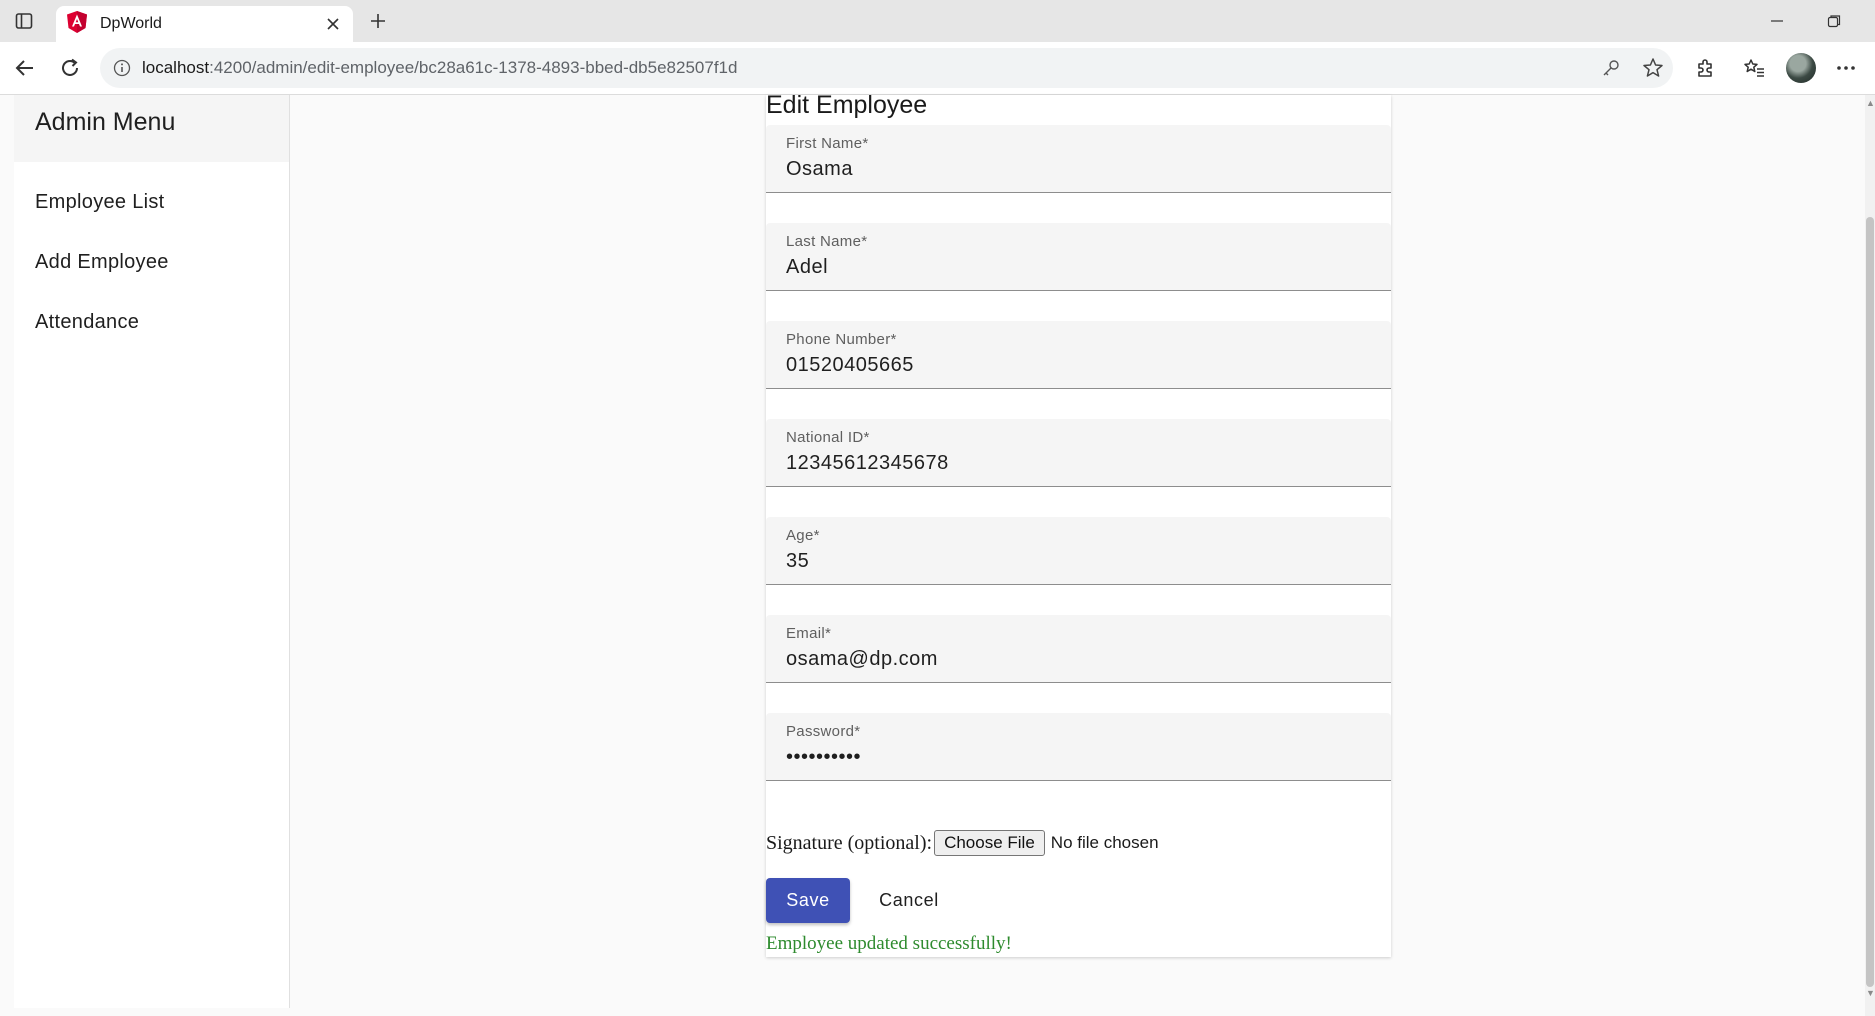 The image size is (1875, 1016). Describe the element at coordinates (204, 24) in the screenshot. I see `browser-tab: DpWorld` at that location.